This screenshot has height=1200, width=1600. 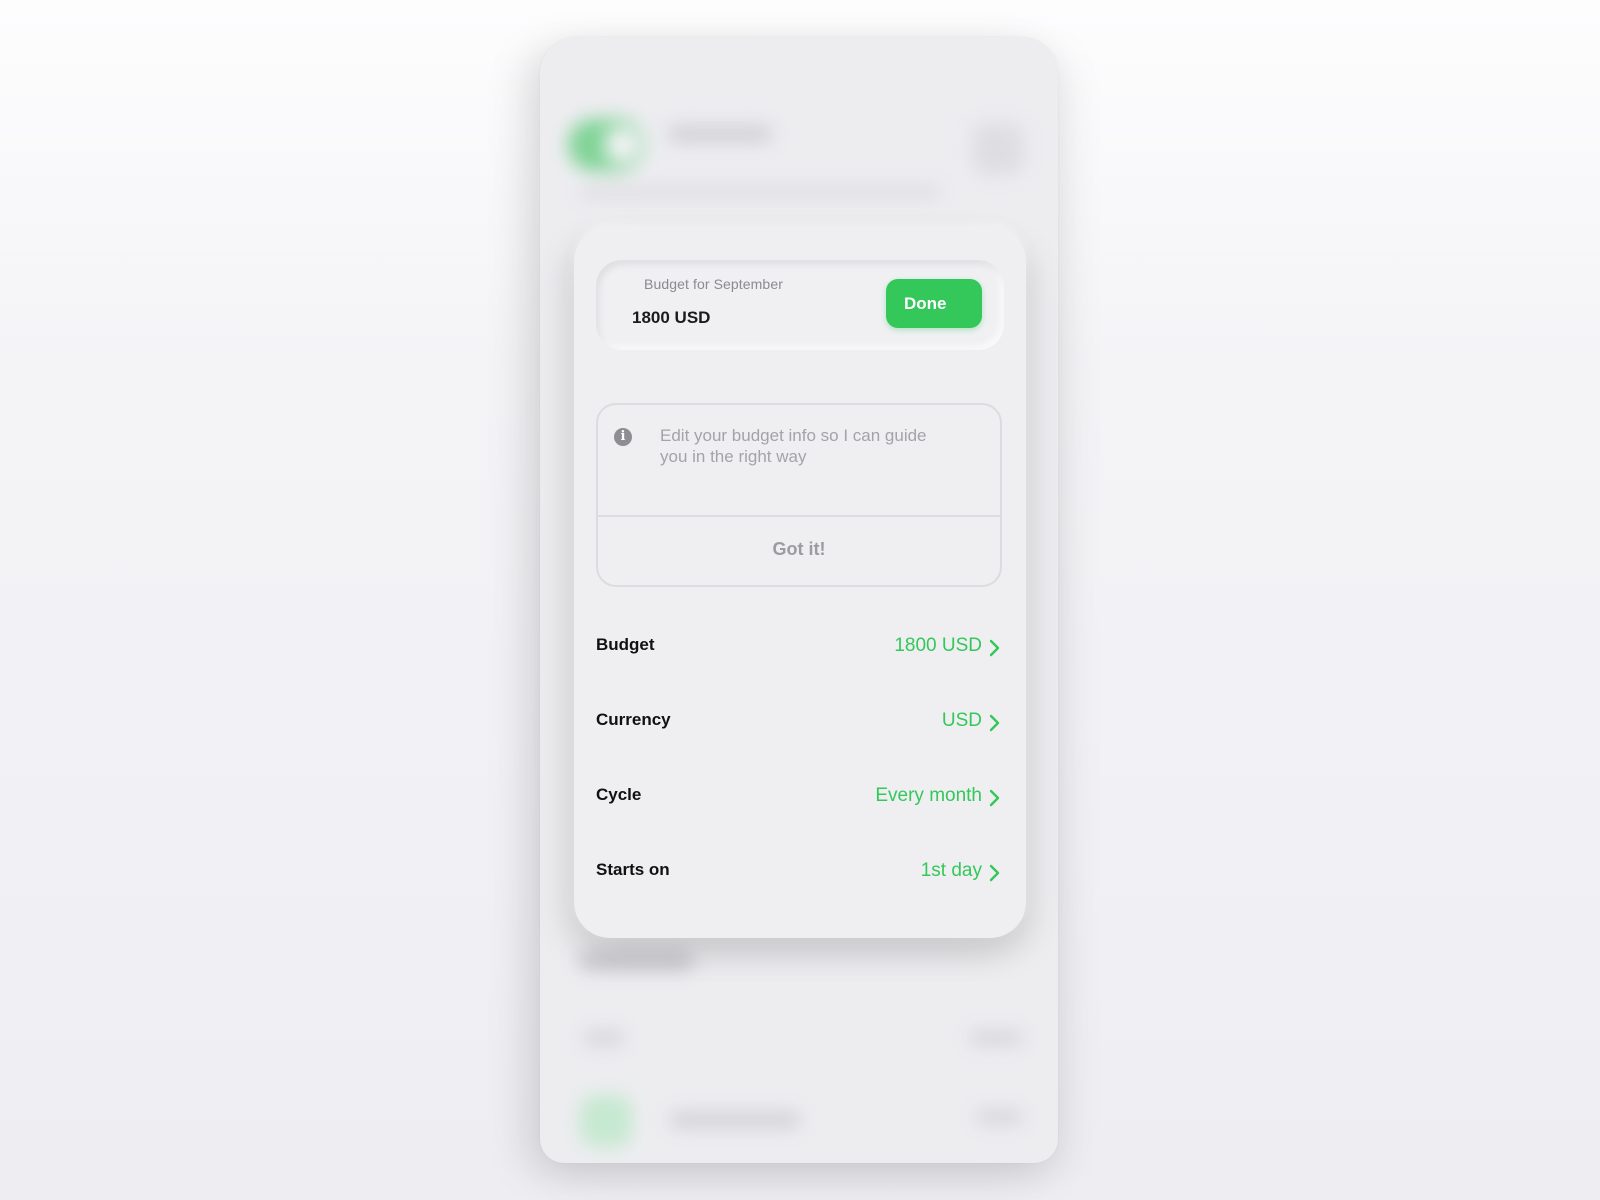 I want to click on budget-field-value: 1800 USD, so click(x=671, y=318).